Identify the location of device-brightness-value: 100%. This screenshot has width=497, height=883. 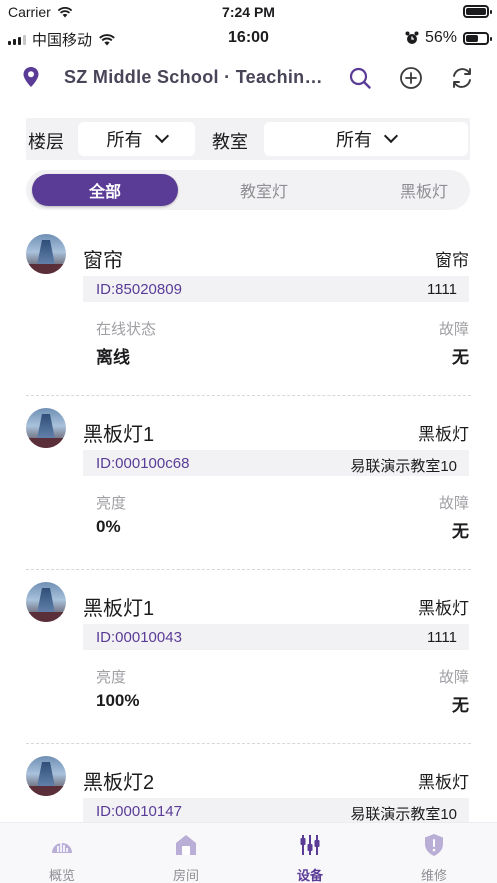
(118, 700).